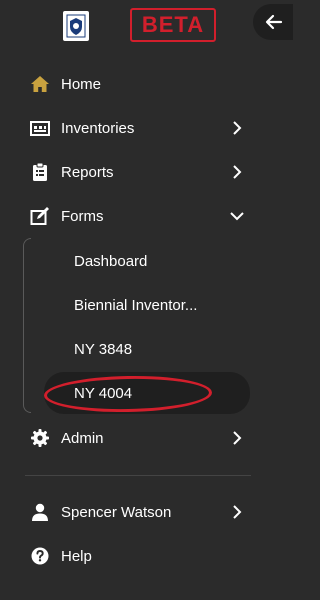 This screenshot has width=320, height=600. What do you see at coordinates (98, 128) in the screenshot?
I see `nav-label-inventories: Inventories` at bounding box center [98, 128].